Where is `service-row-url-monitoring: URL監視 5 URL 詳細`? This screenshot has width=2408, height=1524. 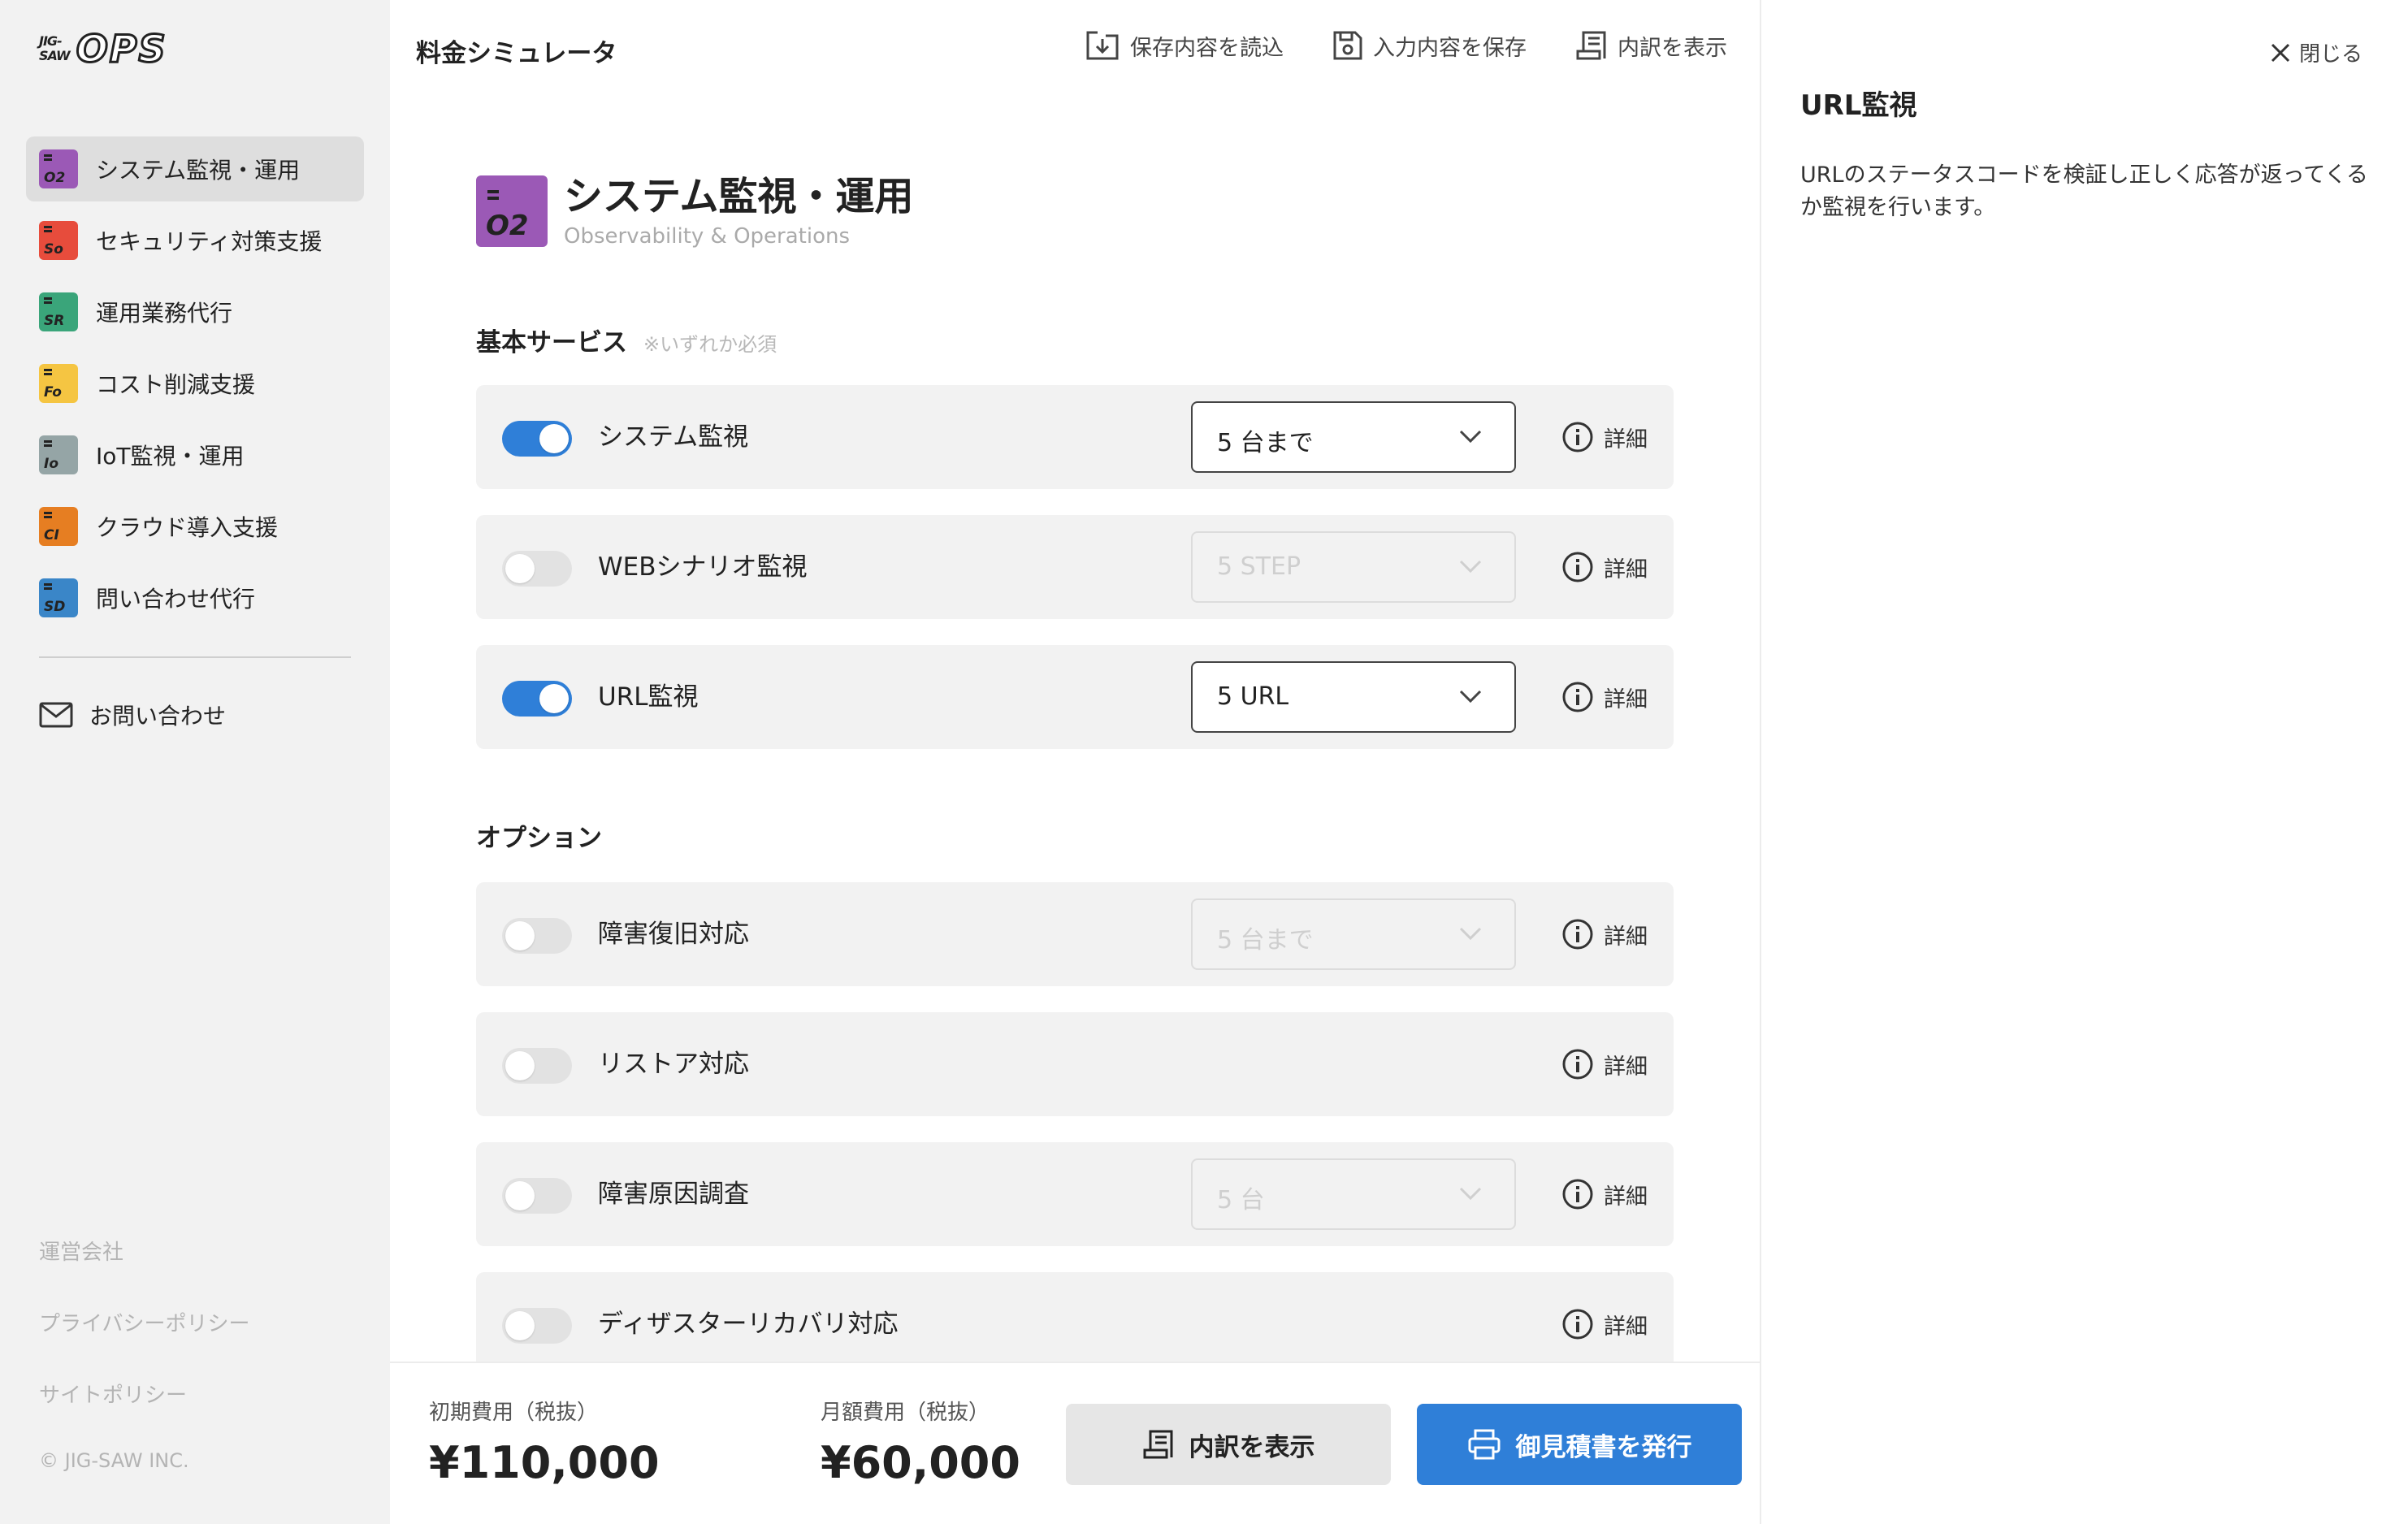 service-row-url-monitoring: URL監視 5 URL 詳細 is located at coordinates (1075, 697).